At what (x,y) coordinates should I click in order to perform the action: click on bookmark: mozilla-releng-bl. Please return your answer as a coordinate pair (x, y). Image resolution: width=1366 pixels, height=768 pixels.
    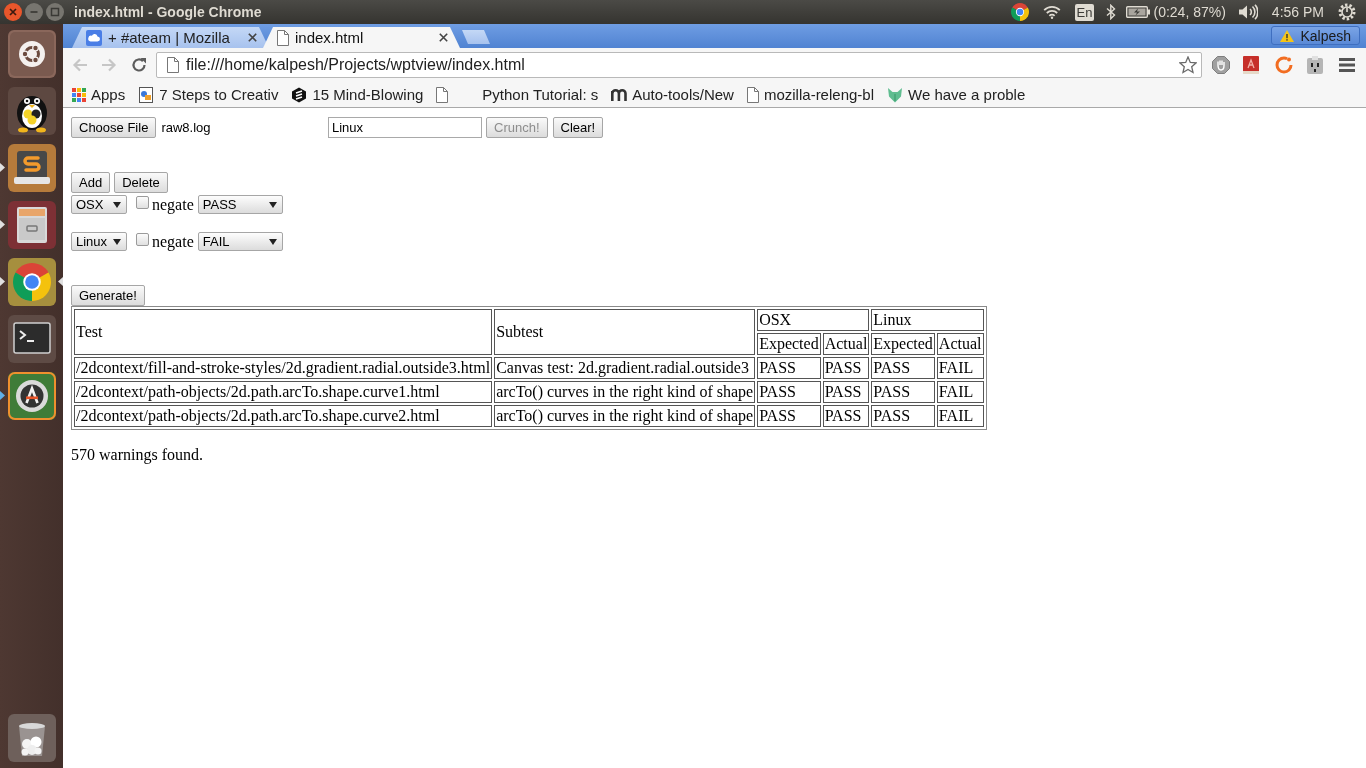
    Looking at the image, I should click on (810, 94).